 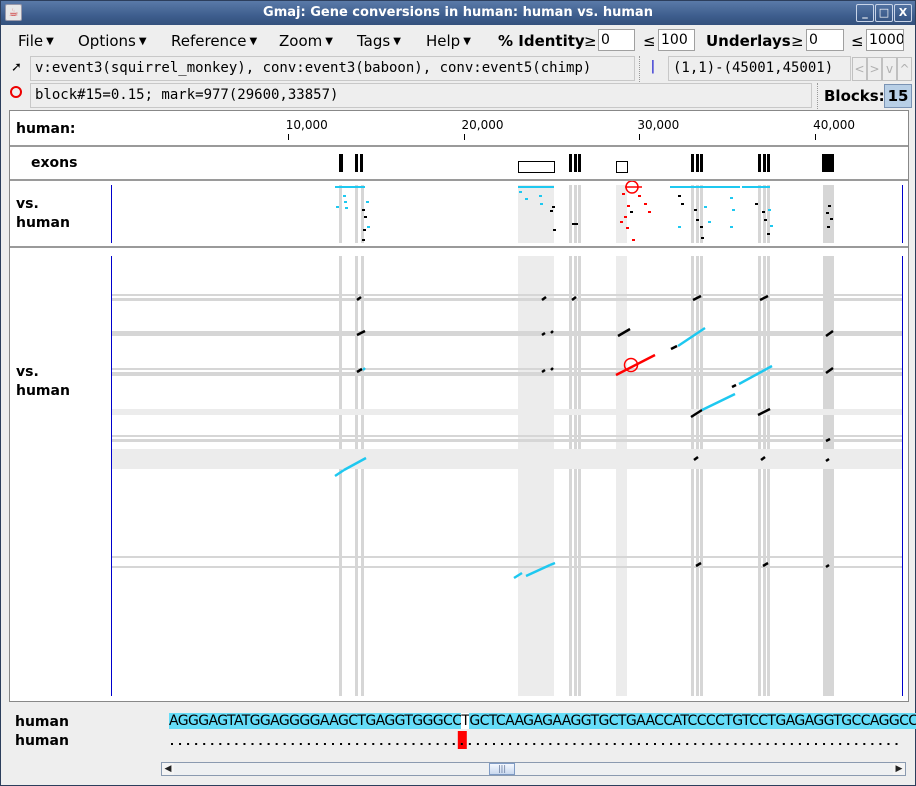 What do you see at coordinates (168, 769) in the screenshot?
I see `scroll-left-icon: ◀` at bounding box center [168, 769].